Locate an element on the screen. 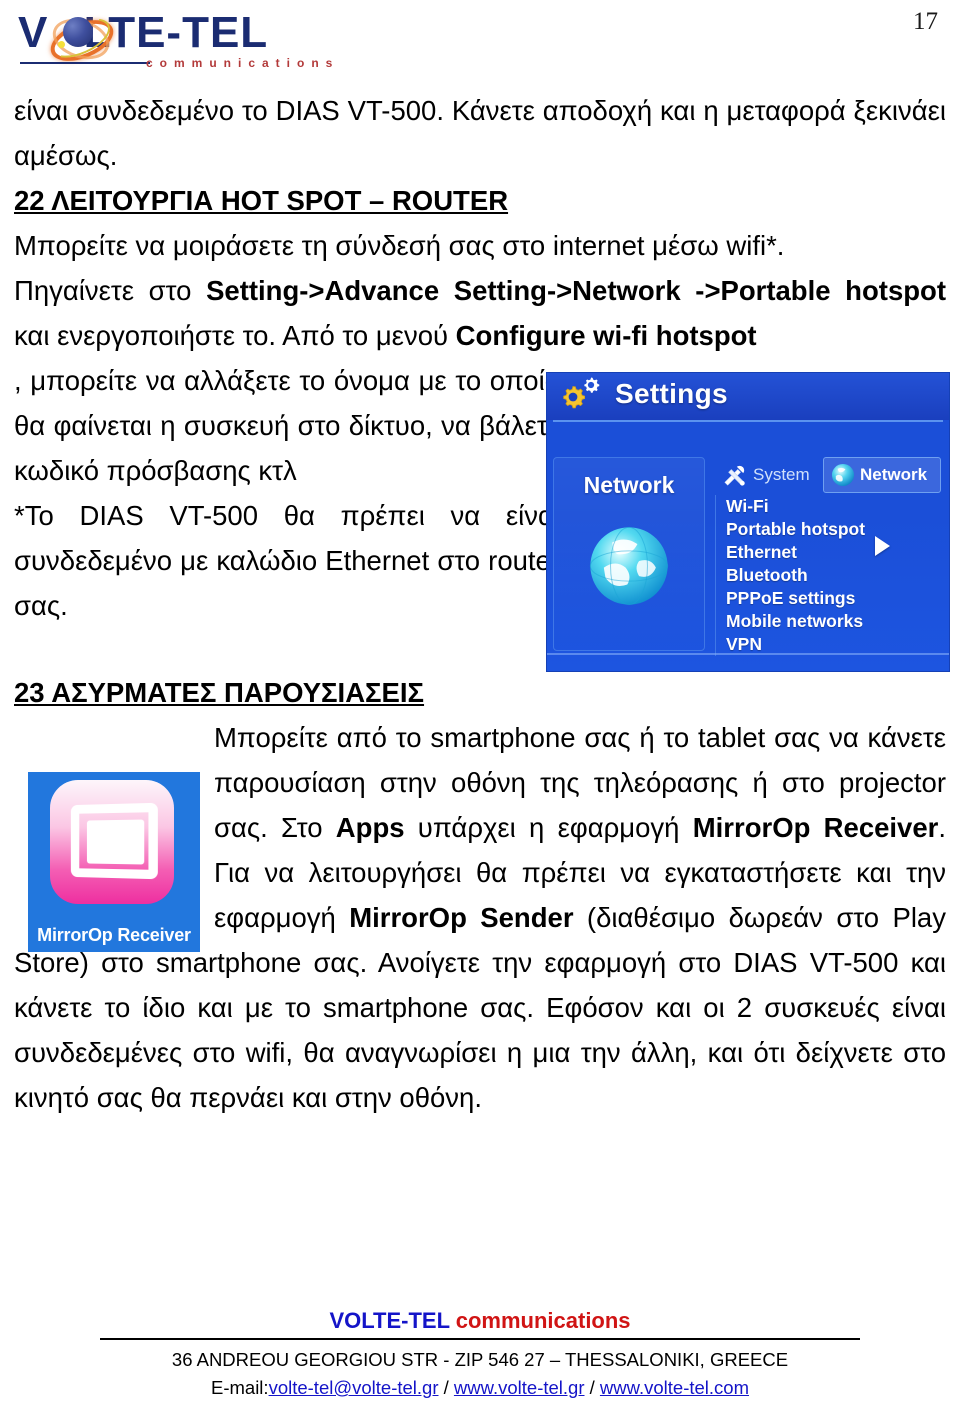 Image resolution: width=960 pixels, height=1405 pixels. tab-system: System is located at coordinates (766, 475).